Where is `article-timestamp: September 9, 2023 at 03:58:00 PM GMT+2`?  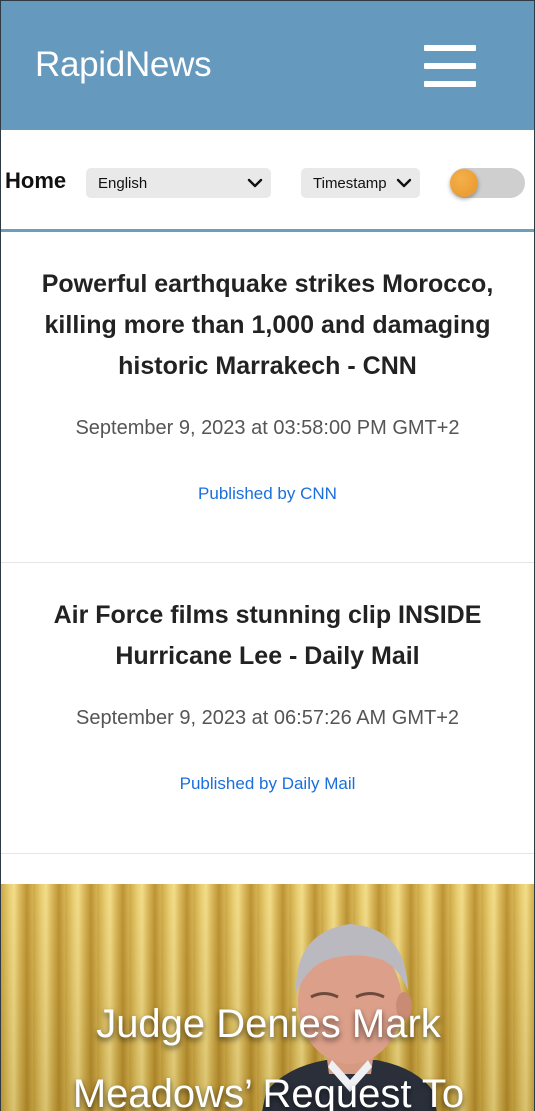
article-timestamp: September 9, 2023 at 03:58:00 PM GMT+2 is located at coordinates (267, 428).